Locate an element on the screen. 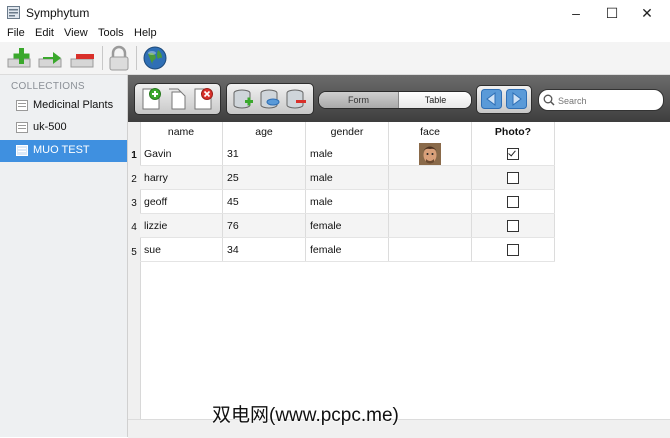 Image resolution: width=670 pixels, height=438 pixels. close-button: ✕ is located at coordinates (647, 13).